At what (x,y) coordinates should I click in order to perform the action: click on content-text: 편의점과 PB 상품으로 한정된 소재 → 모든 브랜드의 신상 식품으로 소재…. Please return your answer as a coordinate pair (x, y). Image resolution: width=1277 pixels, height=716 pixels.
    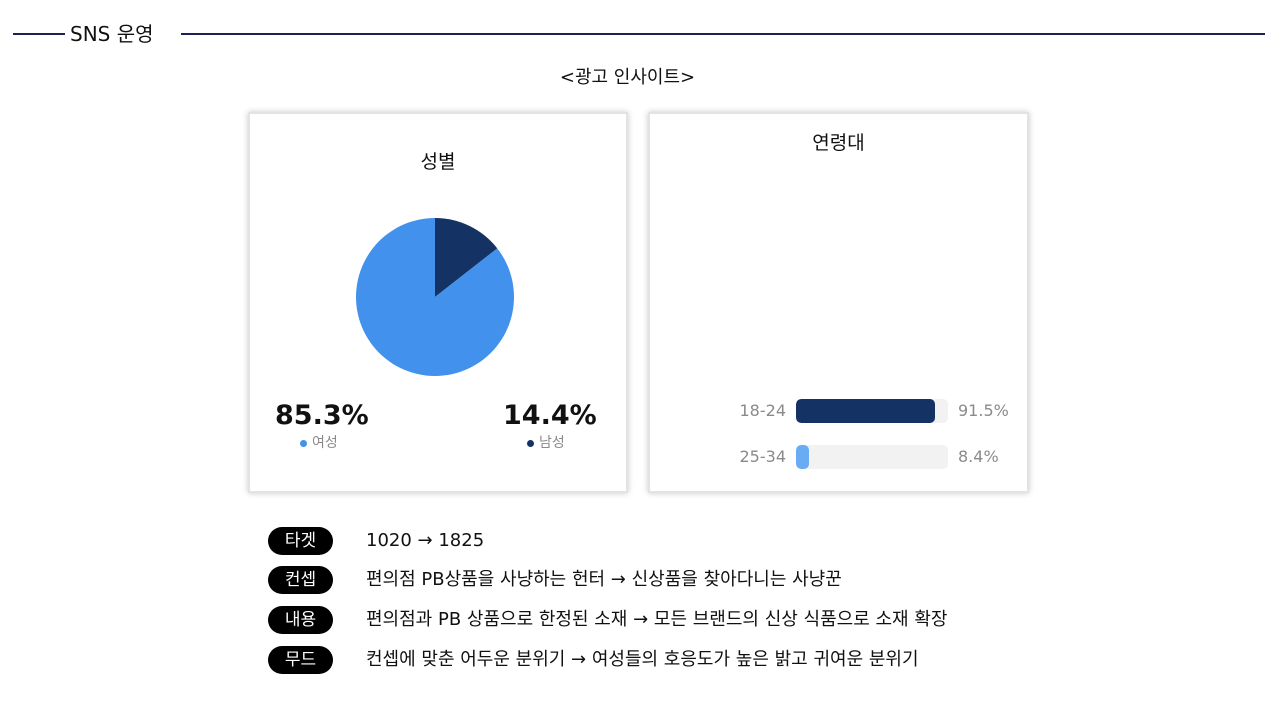
    Looking at the image, I should click on (657, 619).